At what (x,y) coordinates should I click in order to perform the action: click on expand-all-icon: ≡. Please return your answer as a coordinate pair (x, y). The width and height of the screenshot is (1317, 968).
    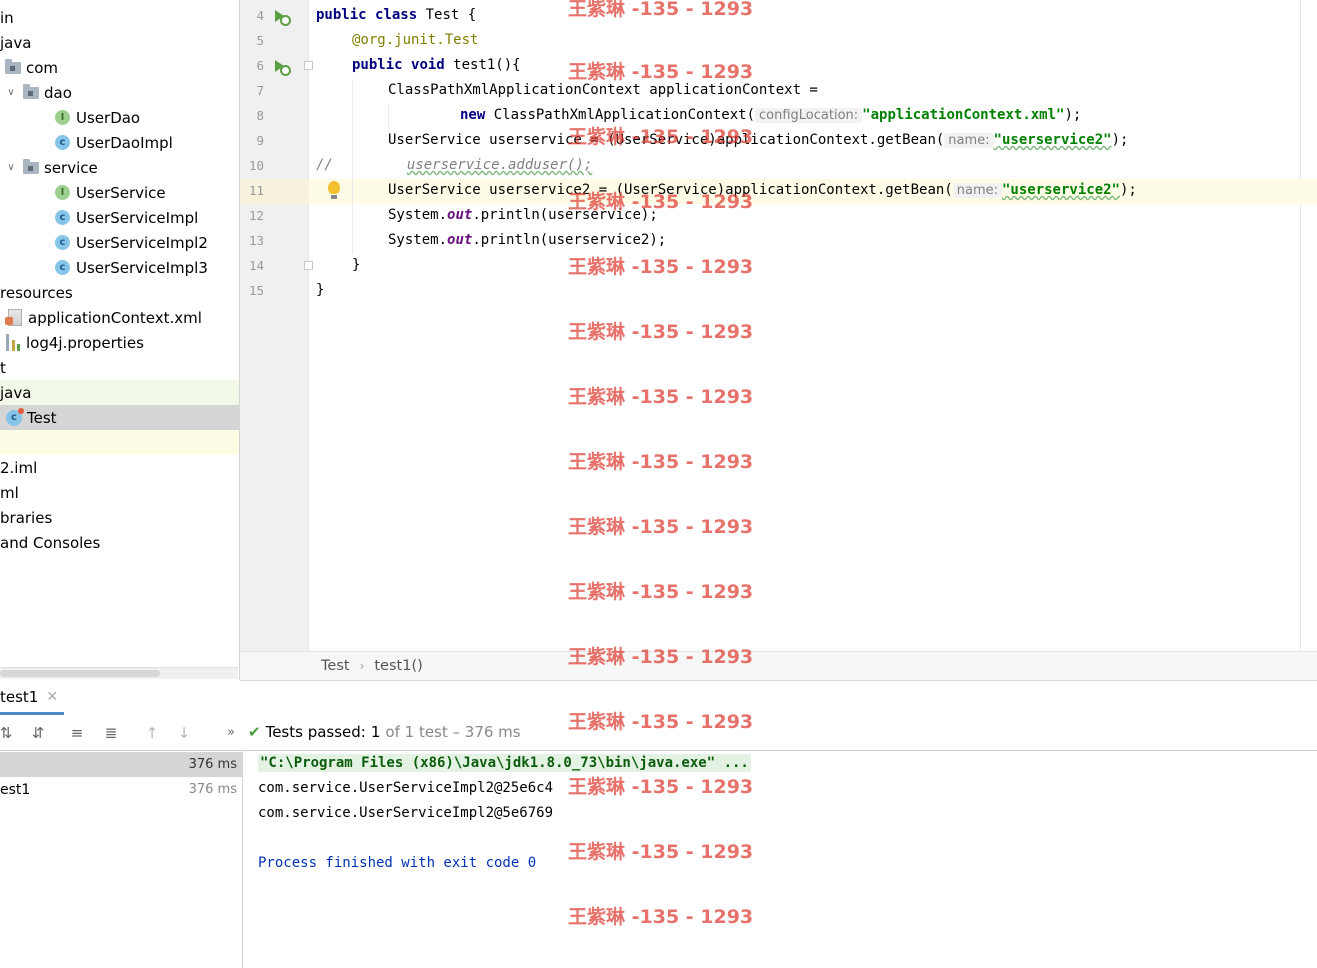
    Looking at the image, I should click on (77, 733).